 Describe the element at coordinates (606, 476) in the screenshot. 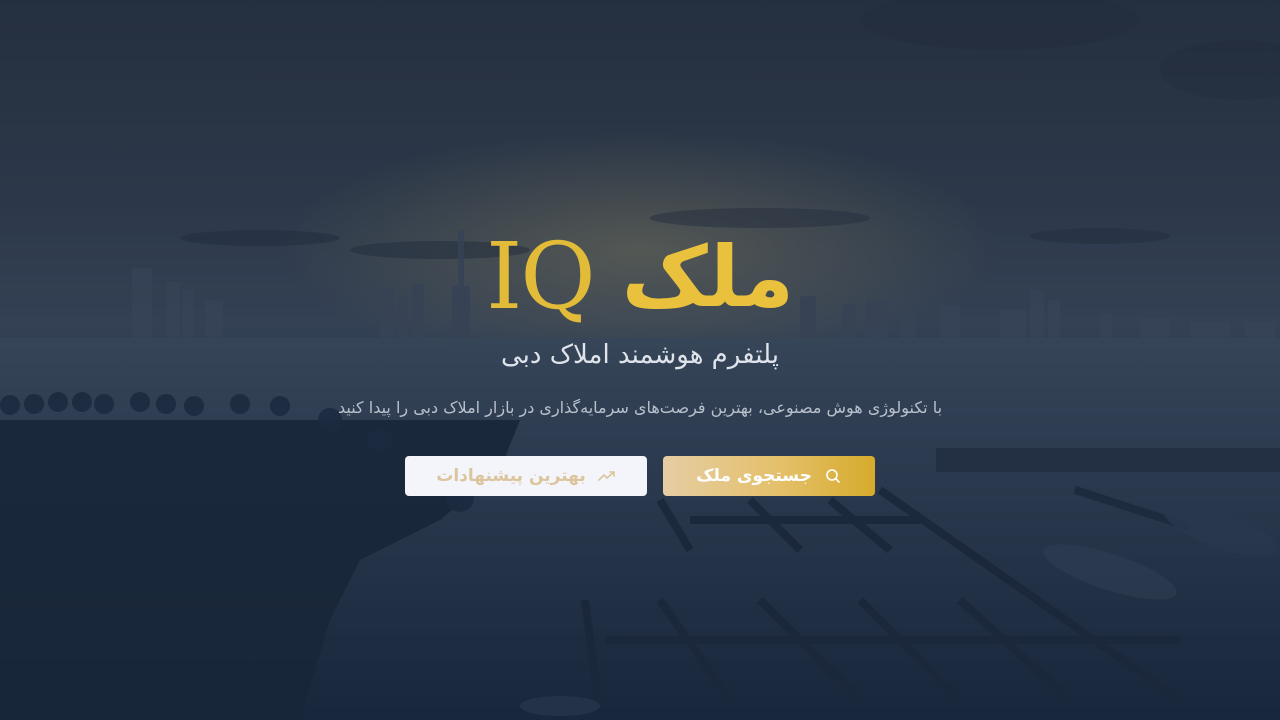

I see `trending-up-icon` at that location.